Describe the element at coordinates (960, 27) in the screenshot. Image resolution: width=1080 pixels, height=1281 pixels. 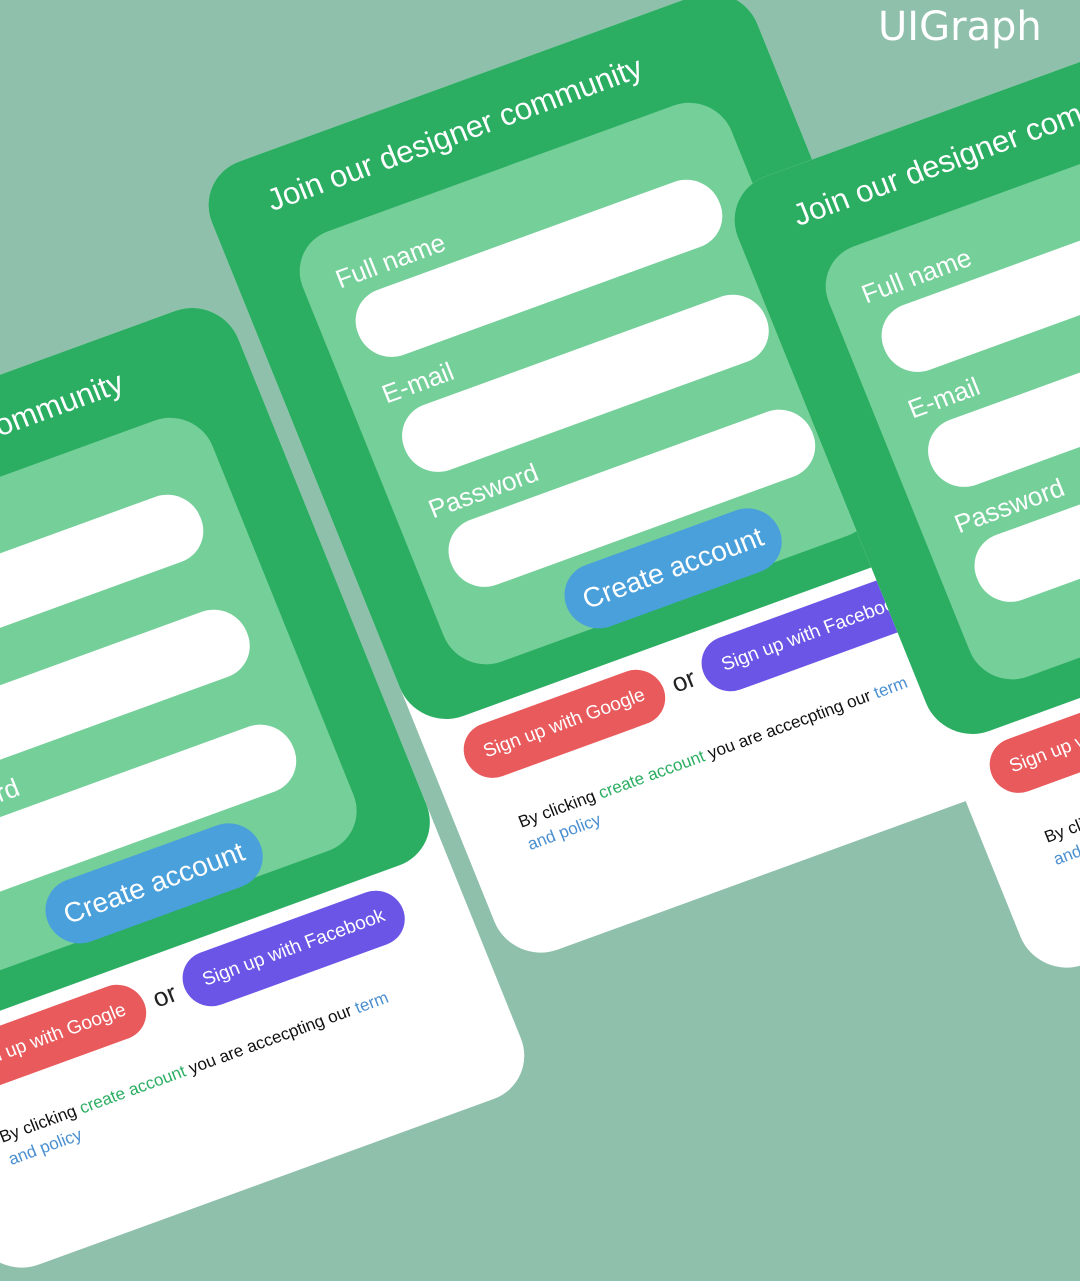
I see `uigraph-watermark: UIGraph` at that location.